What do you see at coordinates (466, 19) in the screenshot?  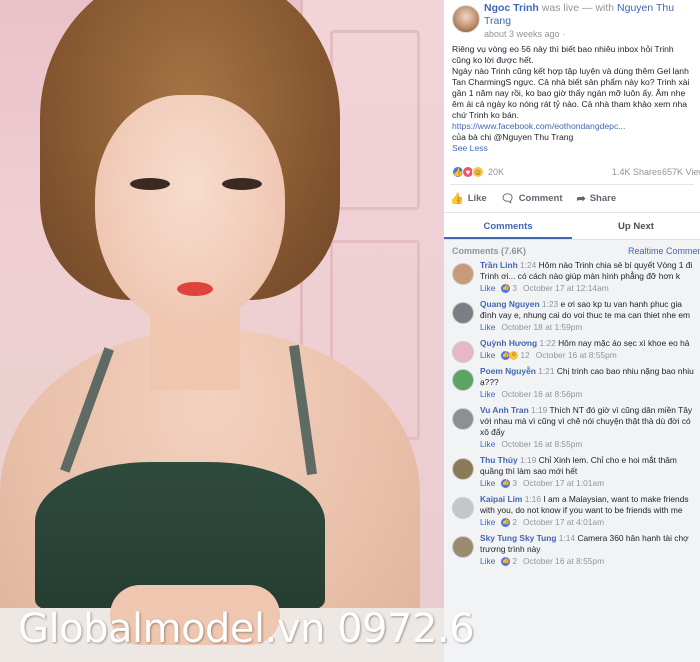 I see `author-avatar` at bounding box center [466, 19].